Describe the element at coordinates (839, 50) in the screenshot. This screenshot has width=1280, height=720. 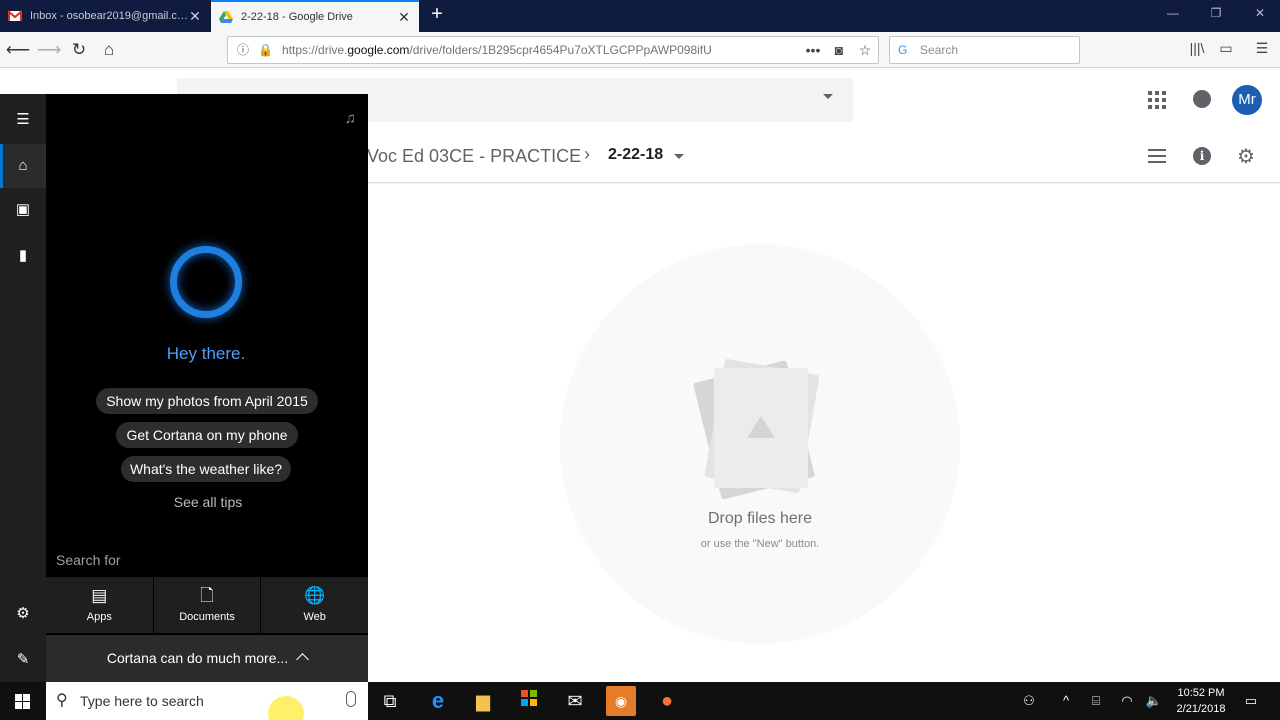
I see `pocket-icon: ◙` at that location.